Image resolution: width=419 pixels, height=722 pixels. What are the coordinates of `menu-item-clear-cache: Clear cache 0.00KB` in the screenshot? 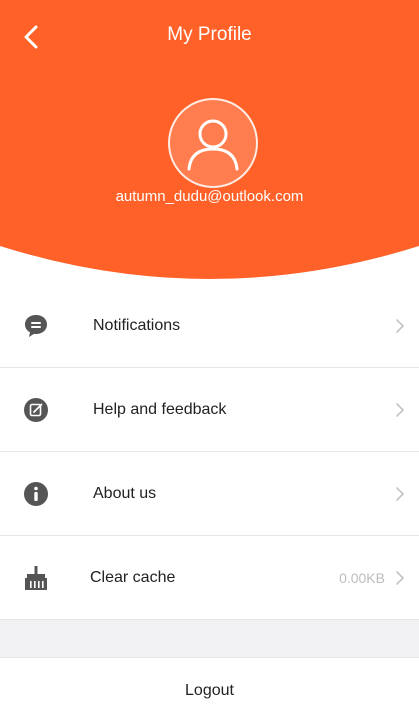 It's located at (209, 578).